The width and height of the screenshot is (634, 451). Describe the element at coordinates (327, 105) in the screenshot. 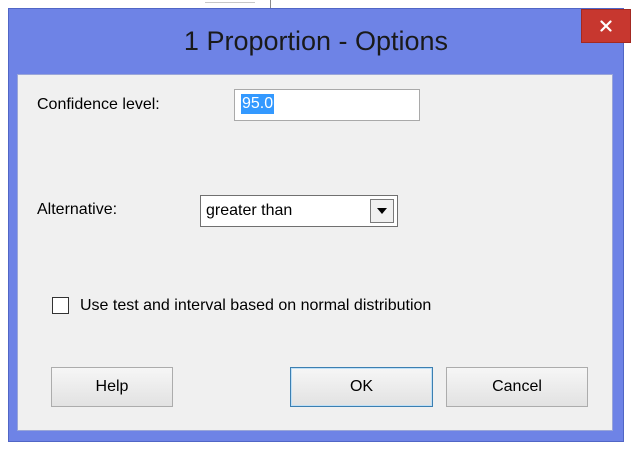

I see `confidence-level-input: 95.0` at that location.